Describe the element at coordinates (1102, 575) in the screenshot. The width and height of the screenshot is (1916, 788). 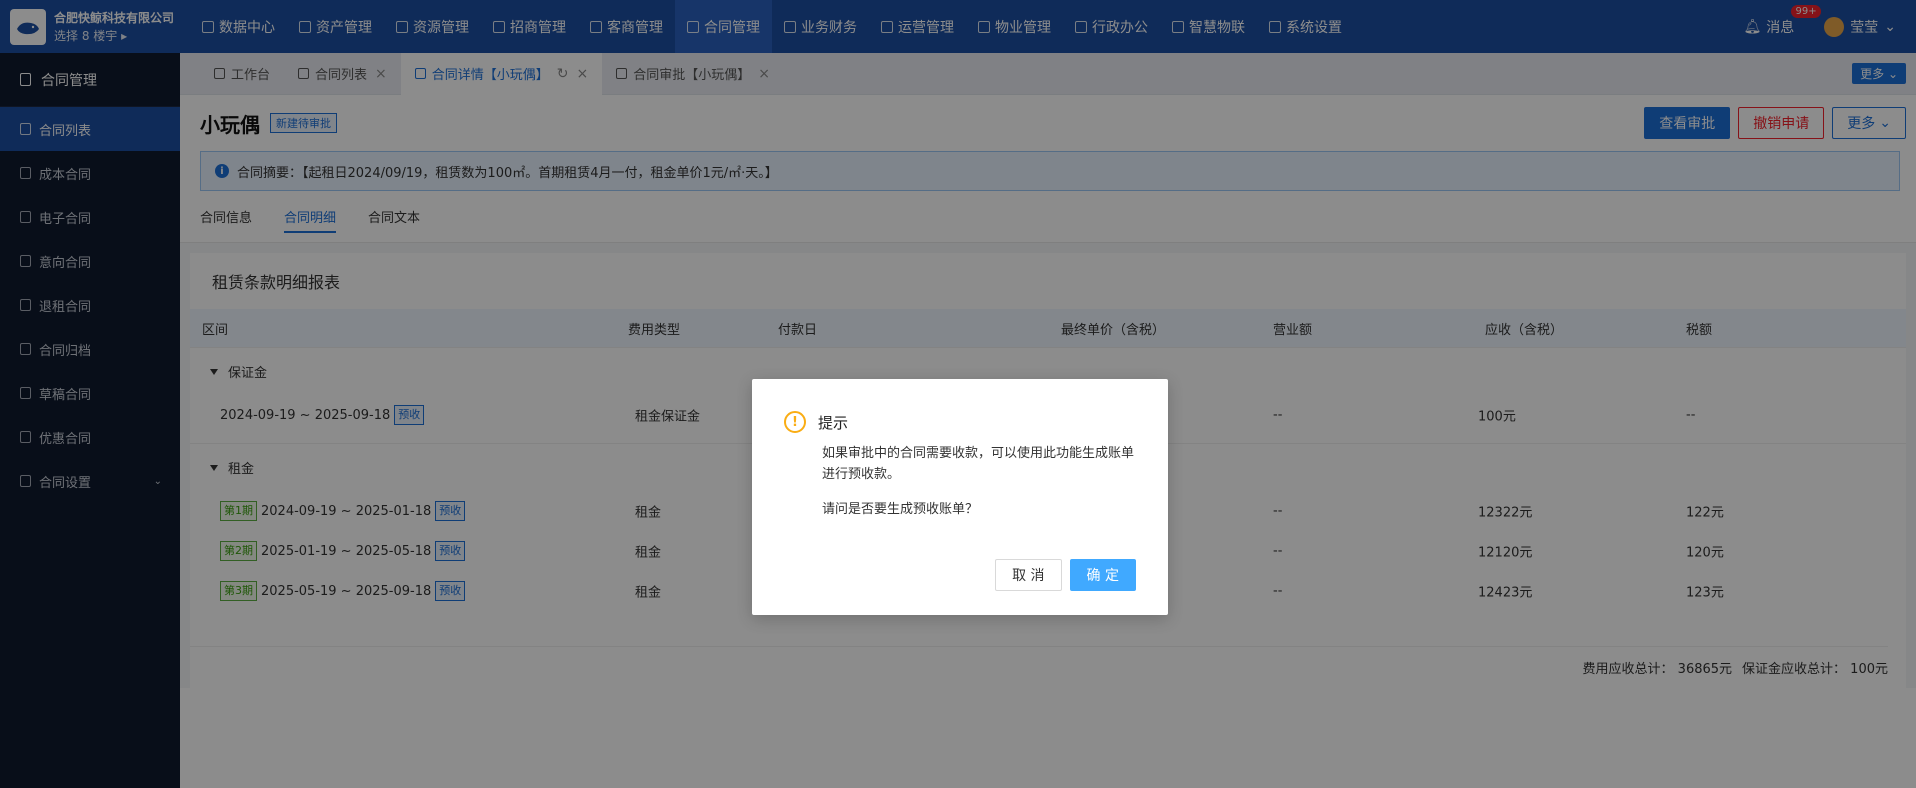
I see `confirm-button: 确 定` at that location.